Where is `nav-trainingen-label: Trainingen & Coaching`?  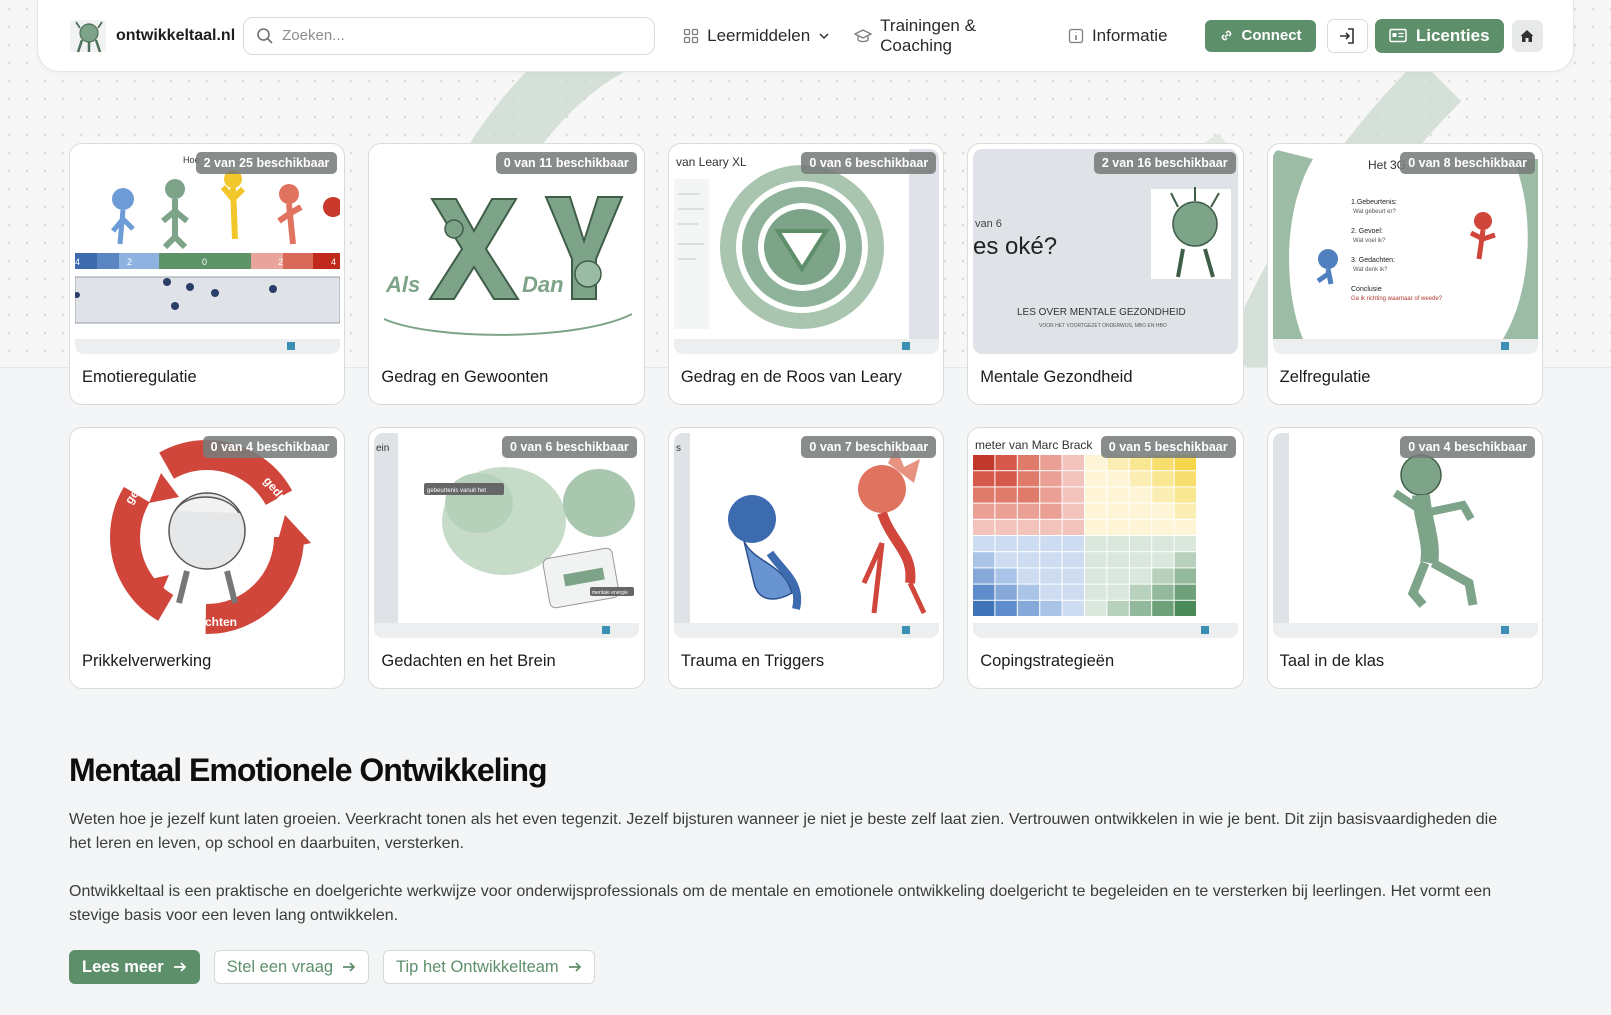 nav-trainingen-label: Trainingen & Coaching is located at coordinates (928, 35).